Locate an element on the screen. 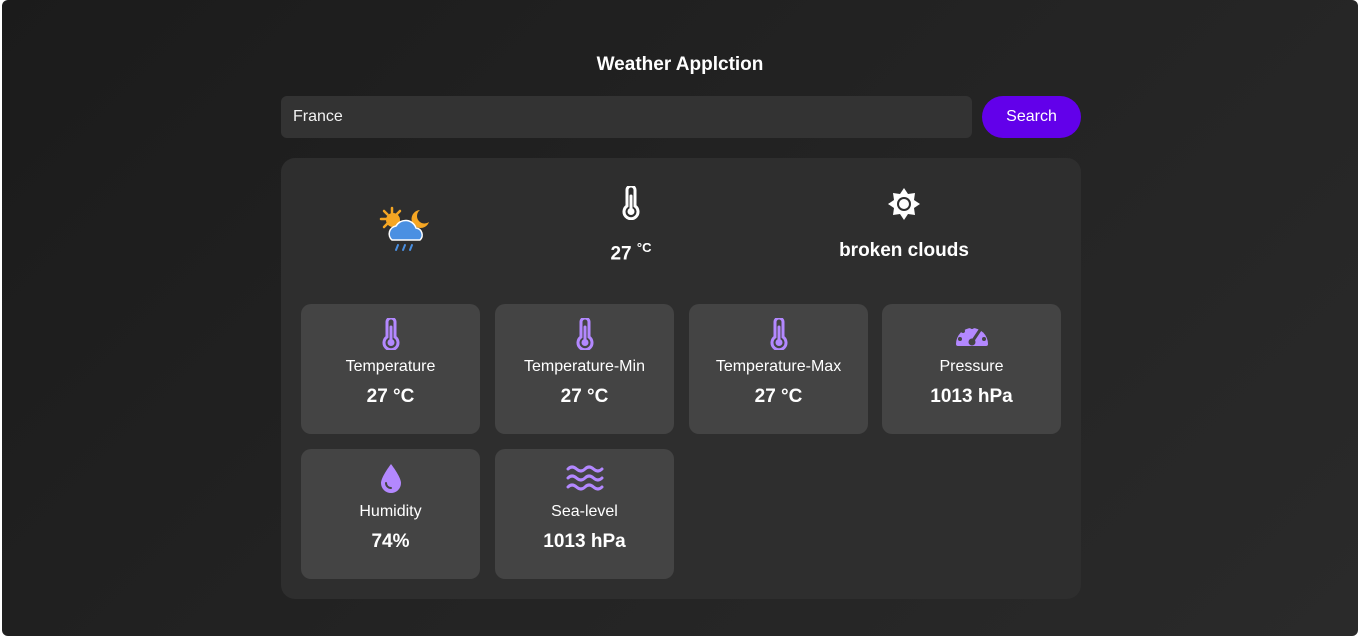  summary-temperature-value: 27 °C is located at coordinates (631, 252).